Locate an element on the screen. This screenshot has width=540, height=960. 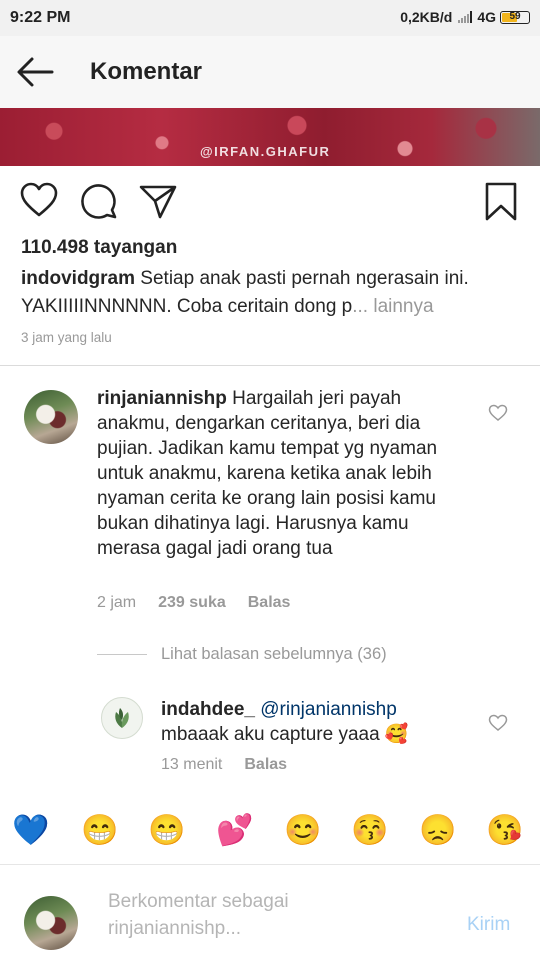
comment-meta: 2 jam 239 suka Balas is located at coordinates (204, 603).